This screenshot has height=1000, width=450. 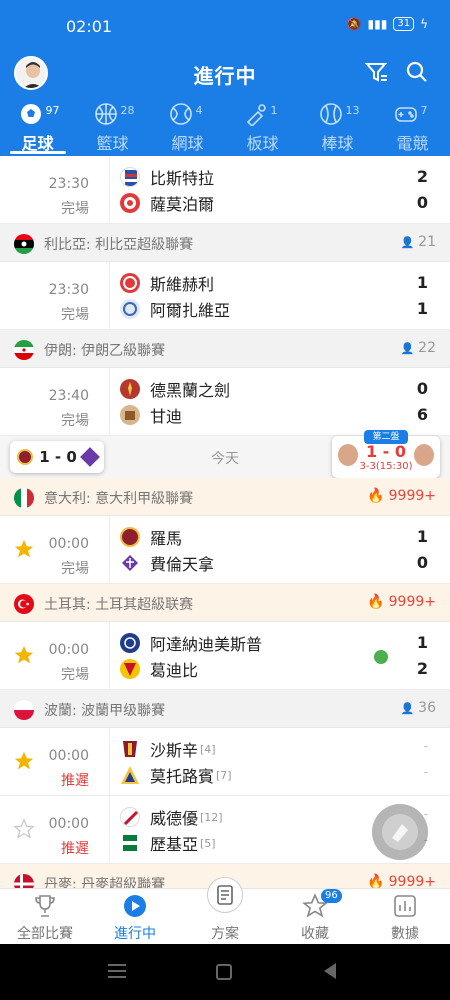 What do you see at coordinates (24, 829) in the screenshot?
I see `favorite-star-outline-icon` at bounding box center [24, 829].